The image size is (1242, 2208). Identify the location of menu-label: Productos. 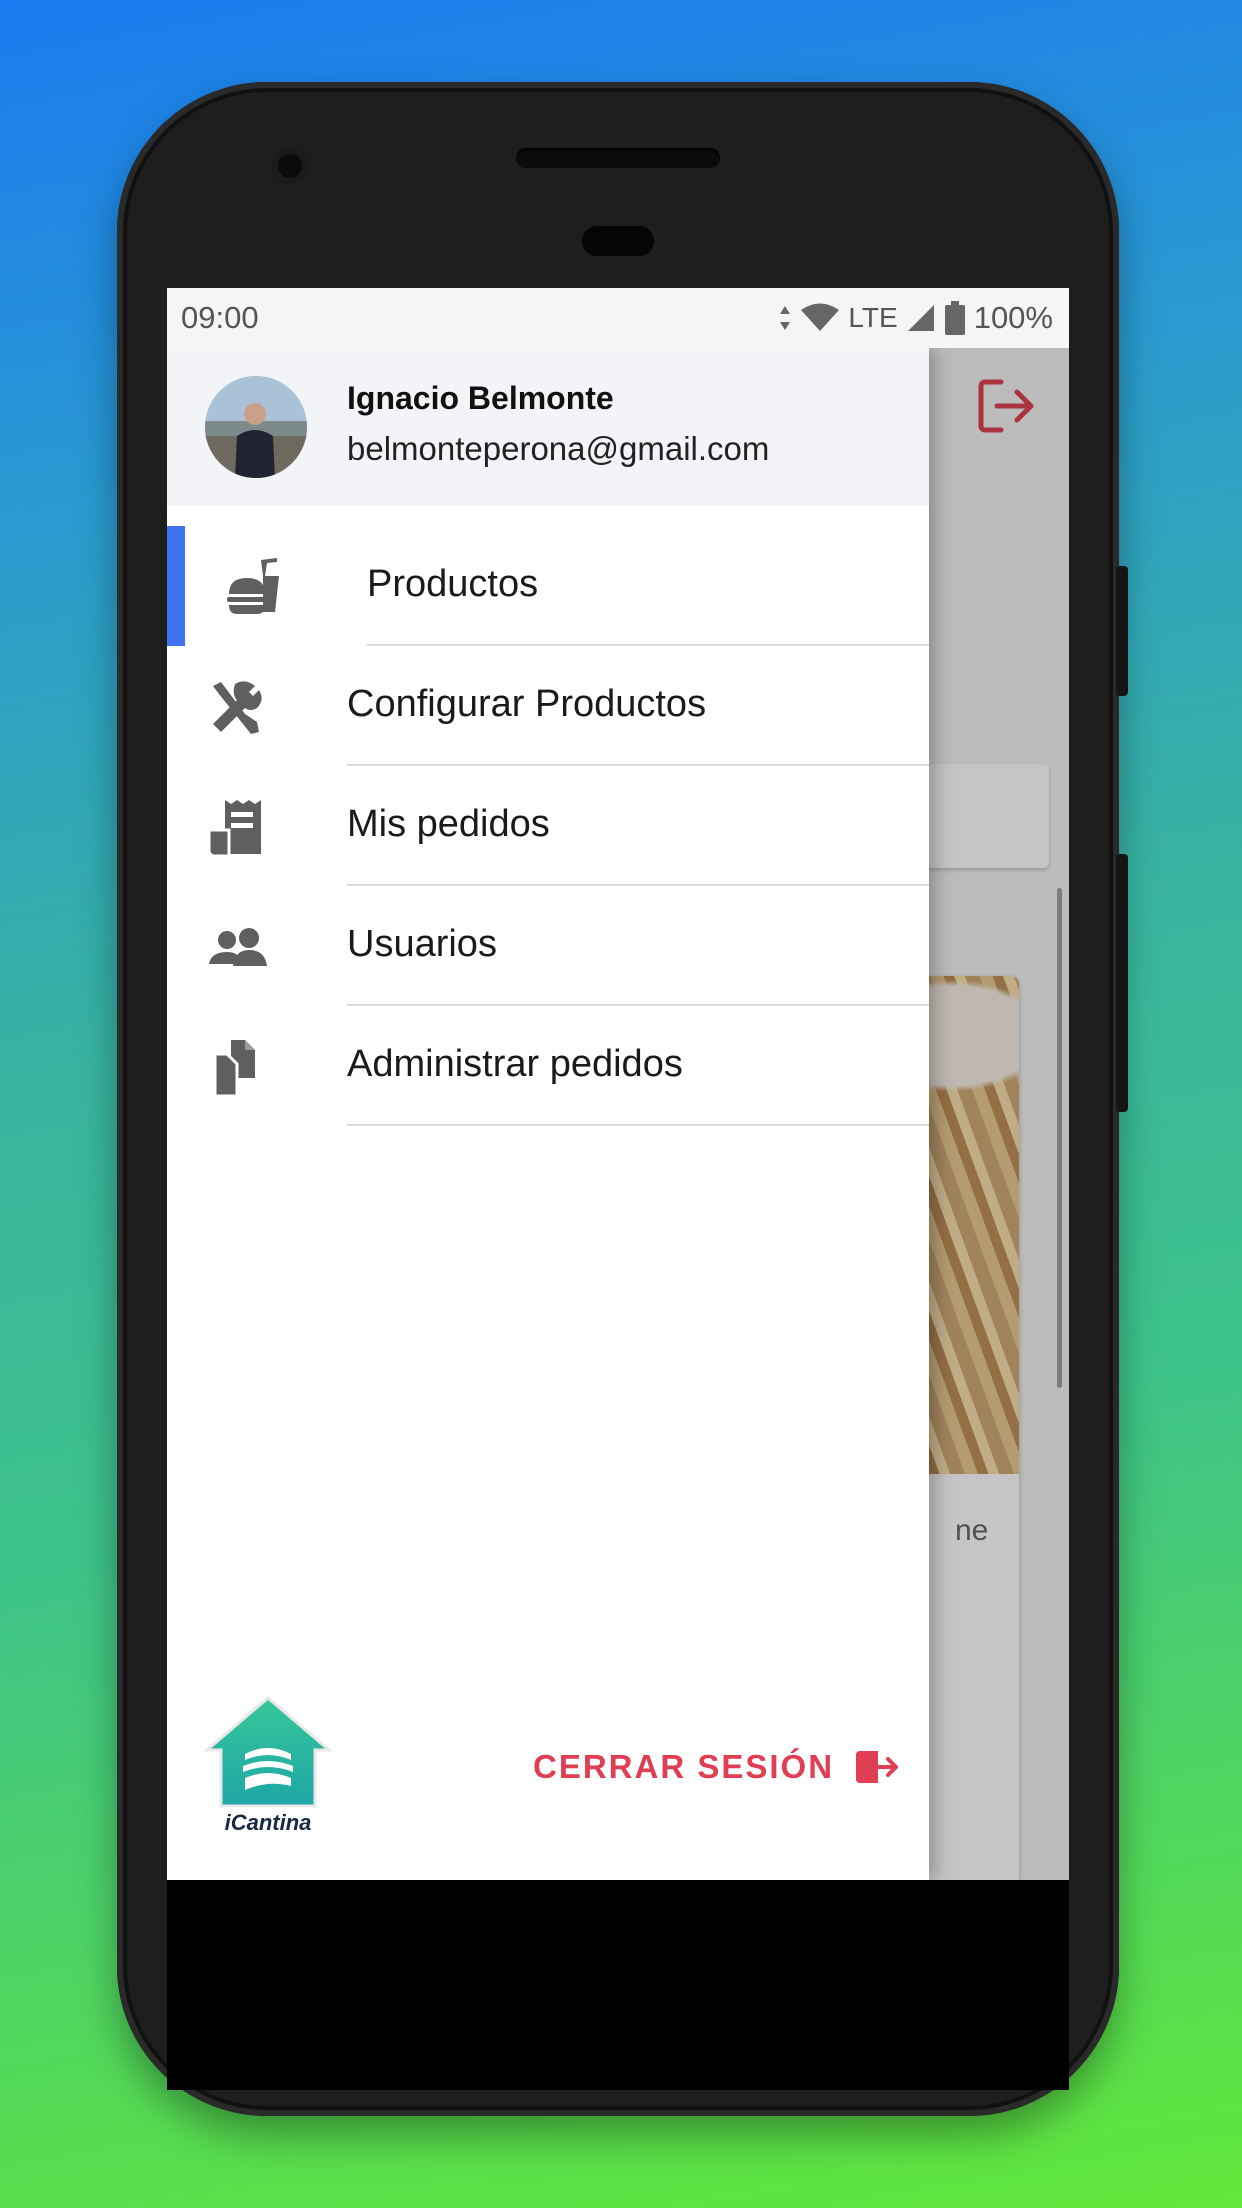
(453, 584).